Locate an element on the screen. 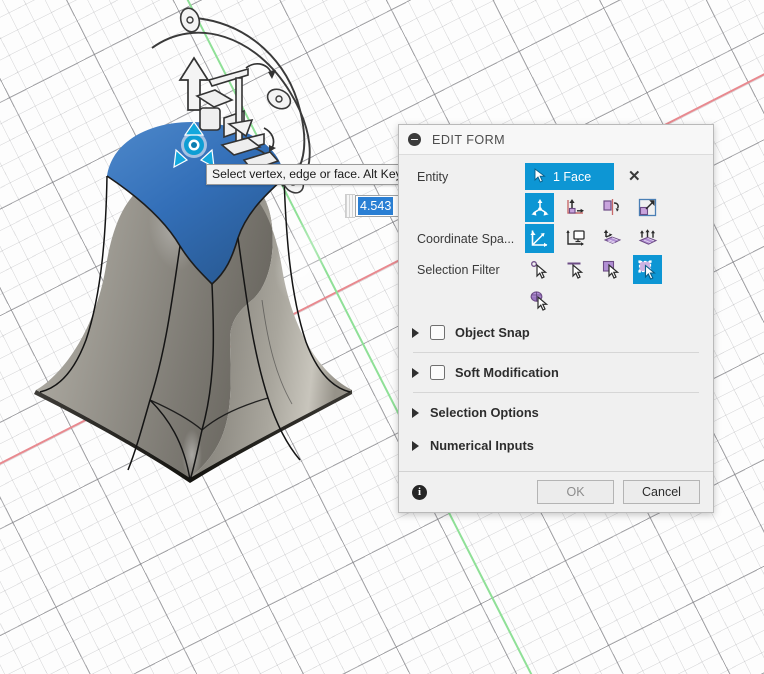  section-label-object-snap: Object Snap is located at coordinates (492, 332).